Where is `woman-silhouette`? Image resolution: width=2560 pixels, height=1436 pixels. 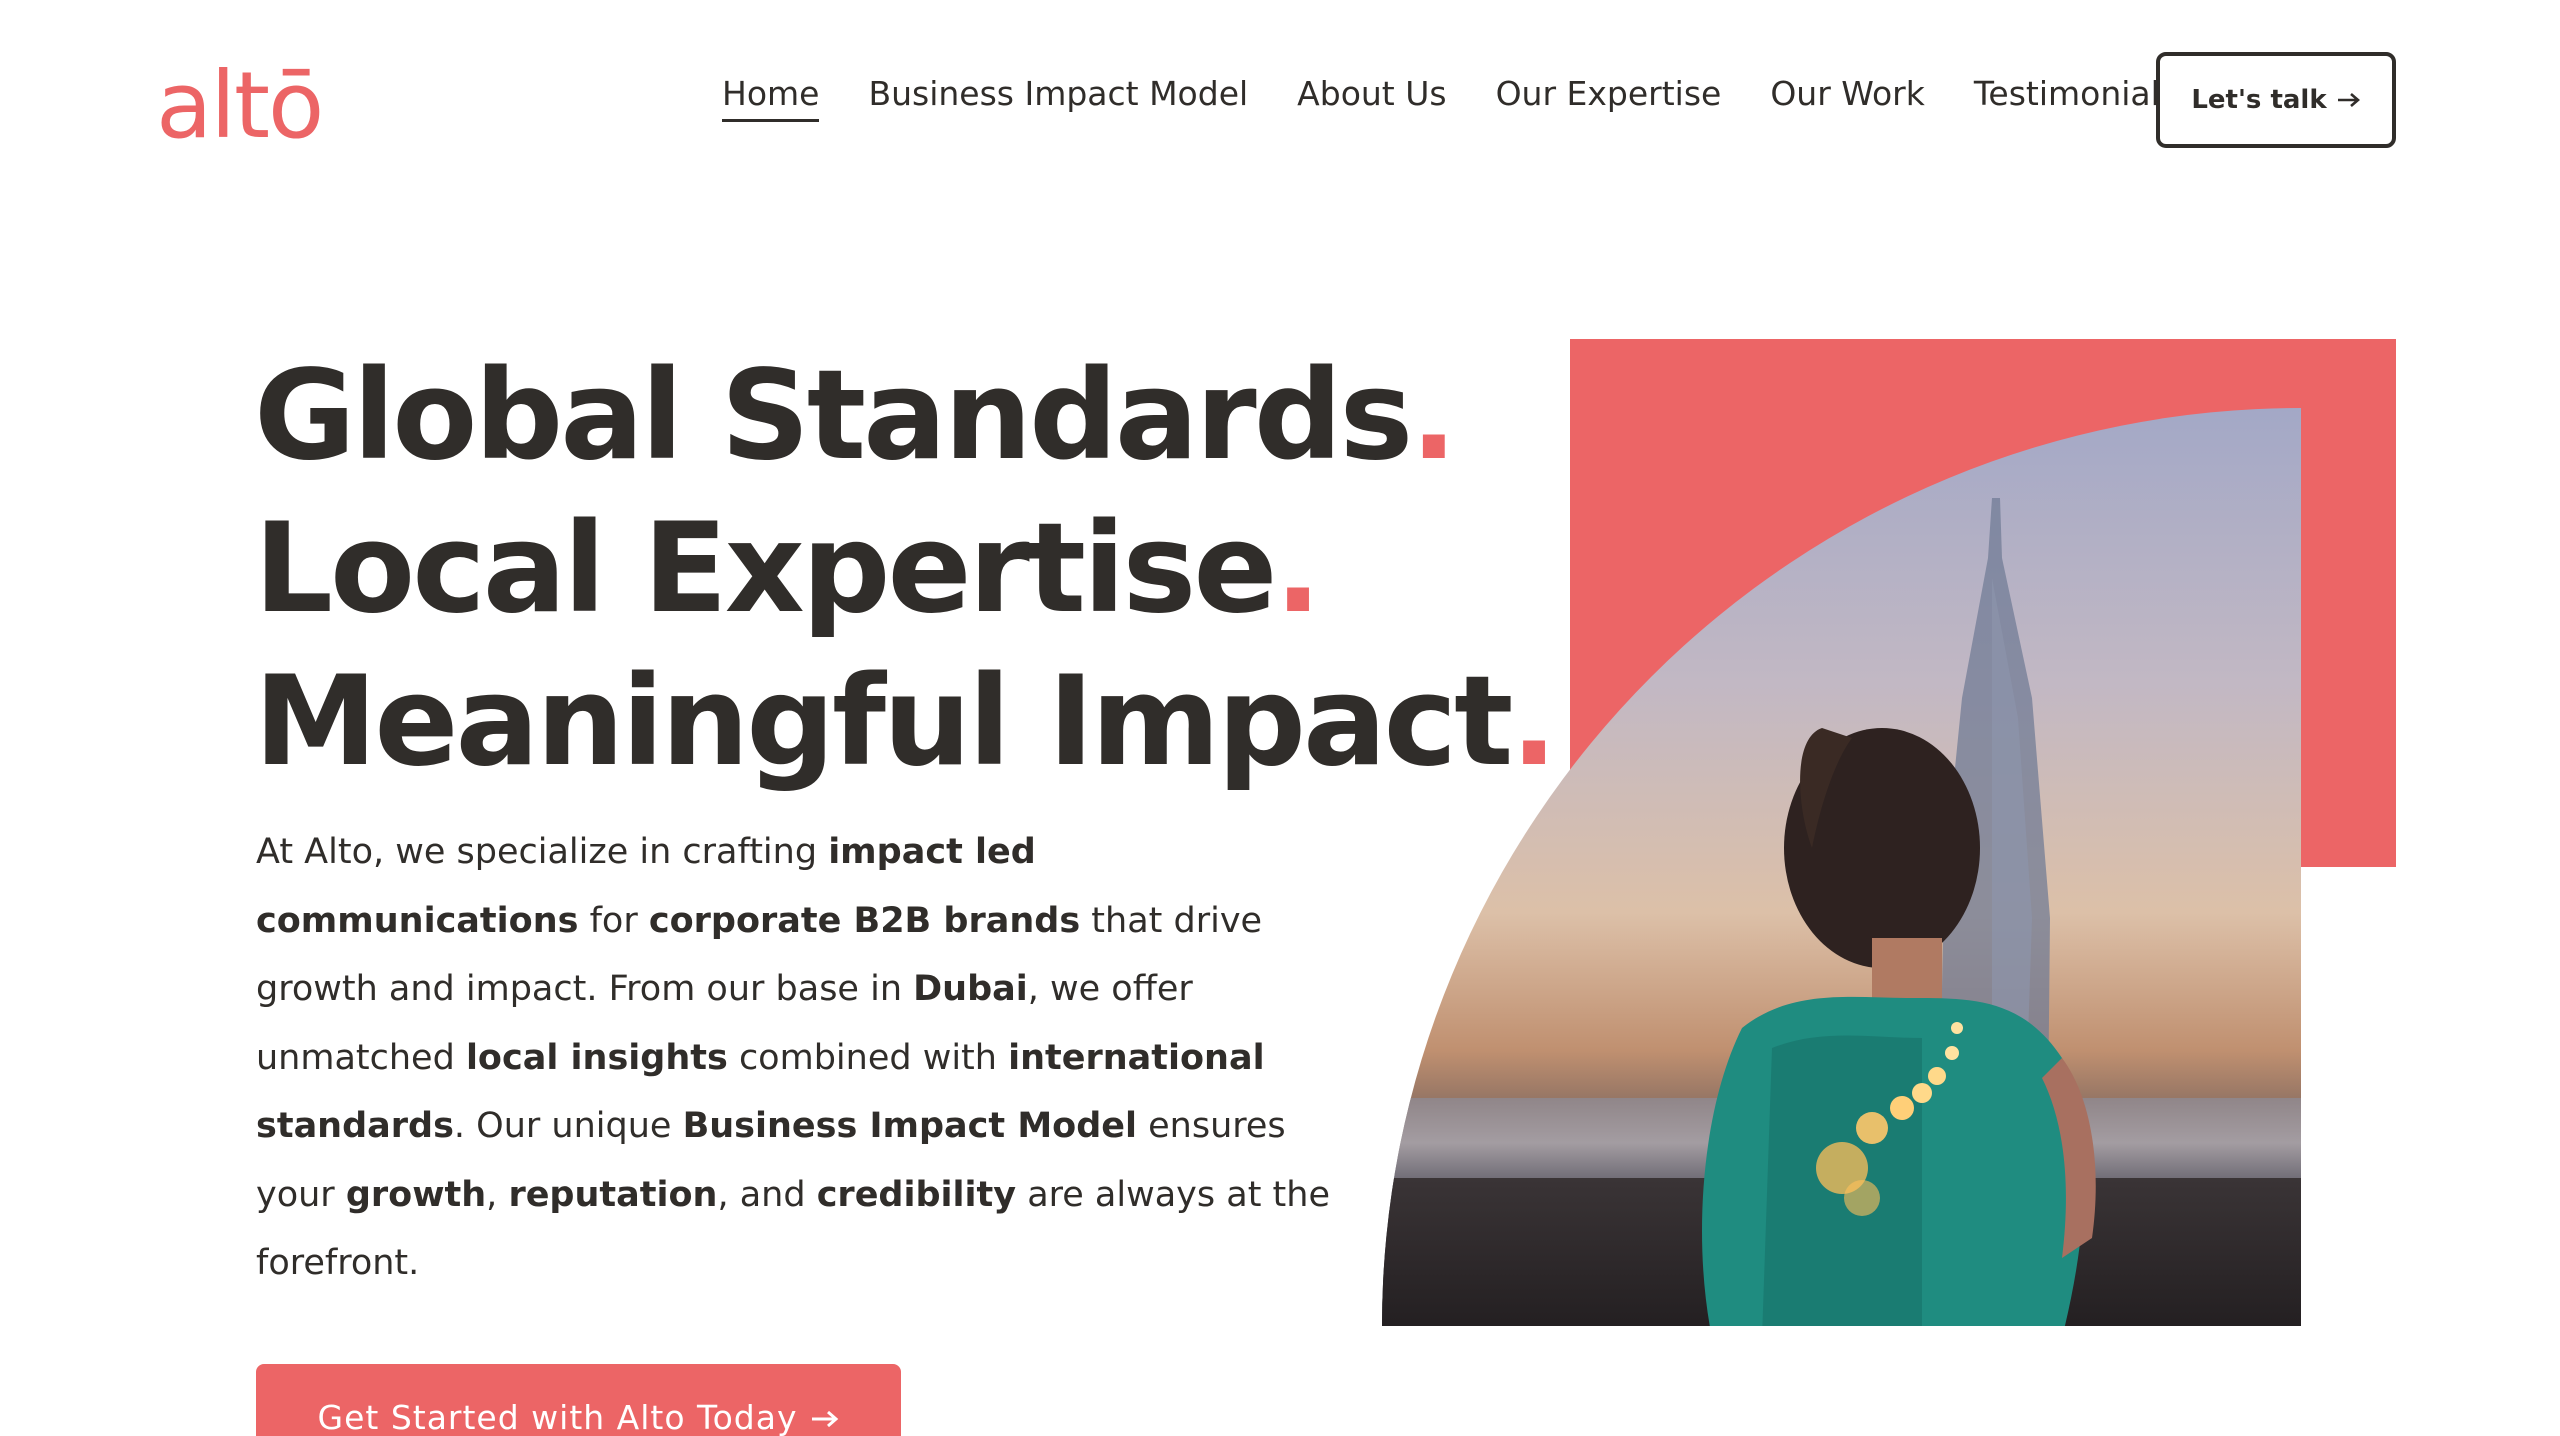 woman-silhouette is located at coordinates (1899, 1027).